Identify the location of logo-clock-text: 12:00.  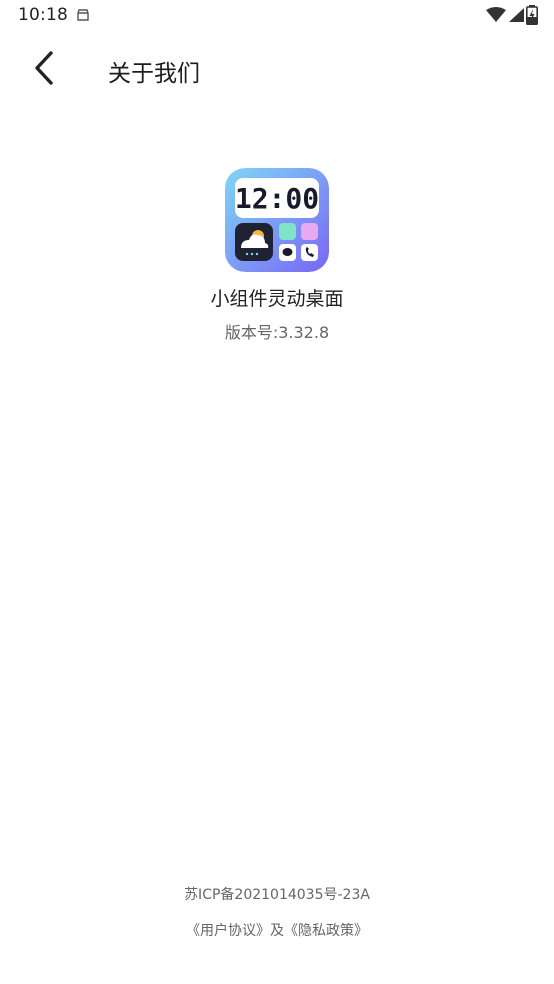
(277, 198).